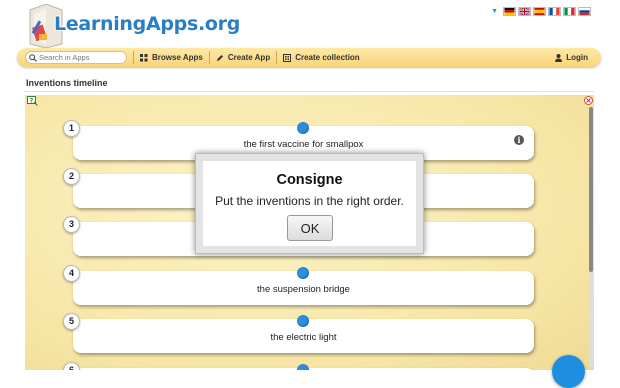 This screenshot has width=620, height=388. I want to click on item-label: the suspension bridge, so click(303, 289).